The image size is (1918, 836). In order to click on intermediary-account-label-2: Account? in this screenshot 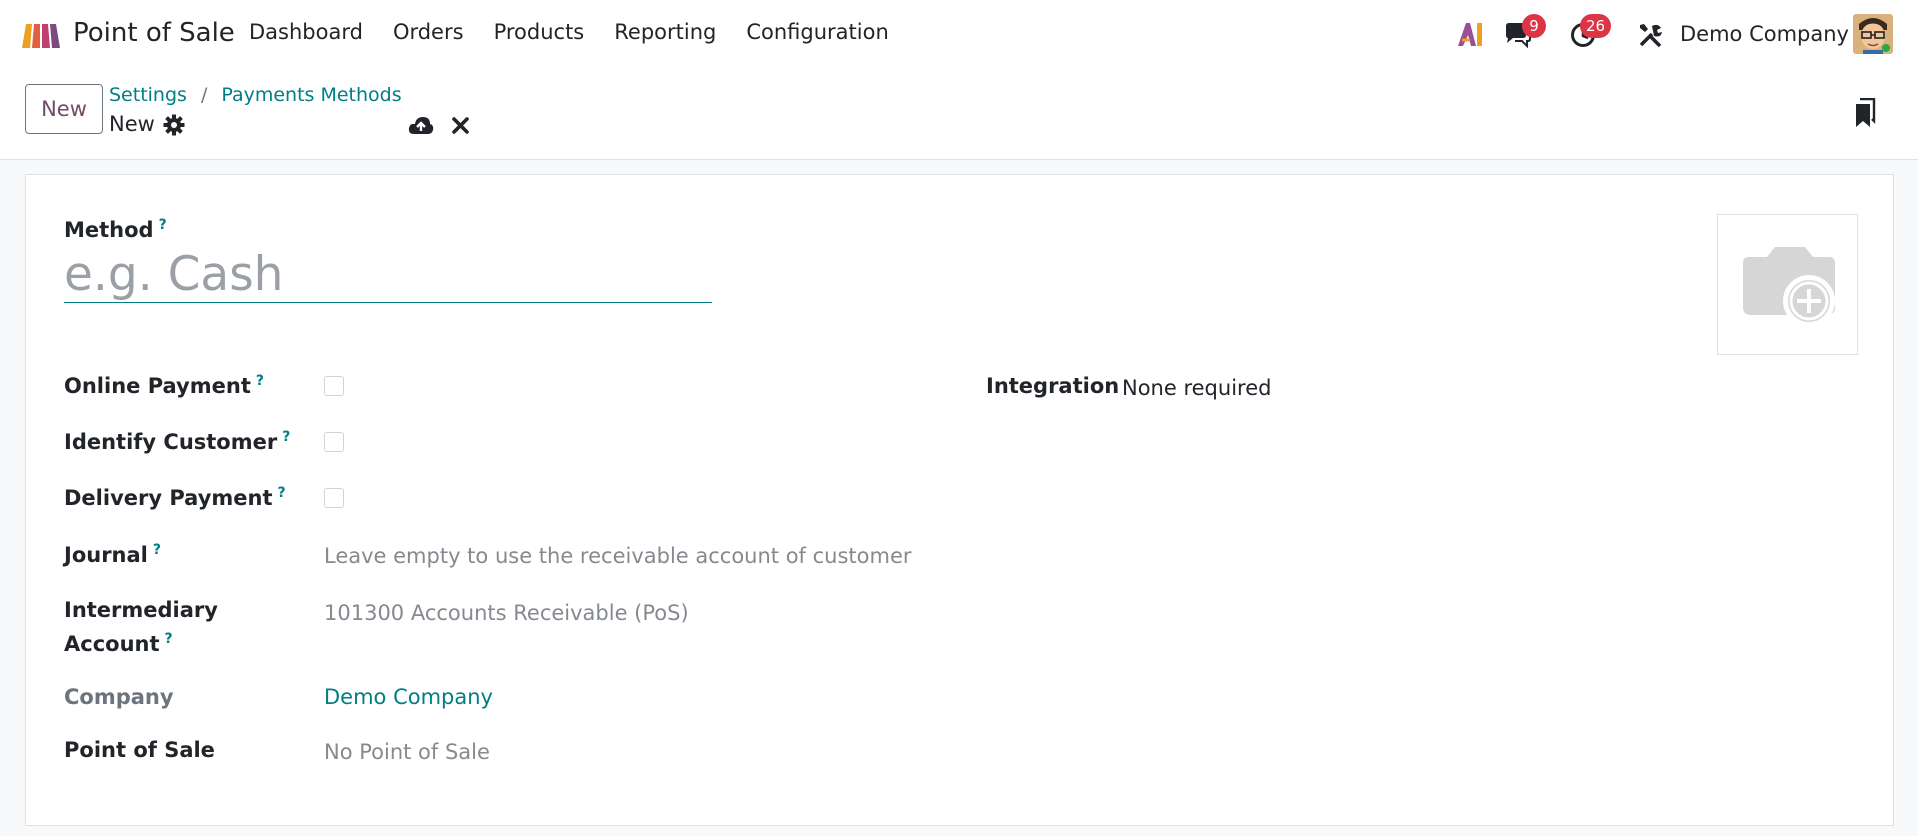, I will do `click(118, 643)`.